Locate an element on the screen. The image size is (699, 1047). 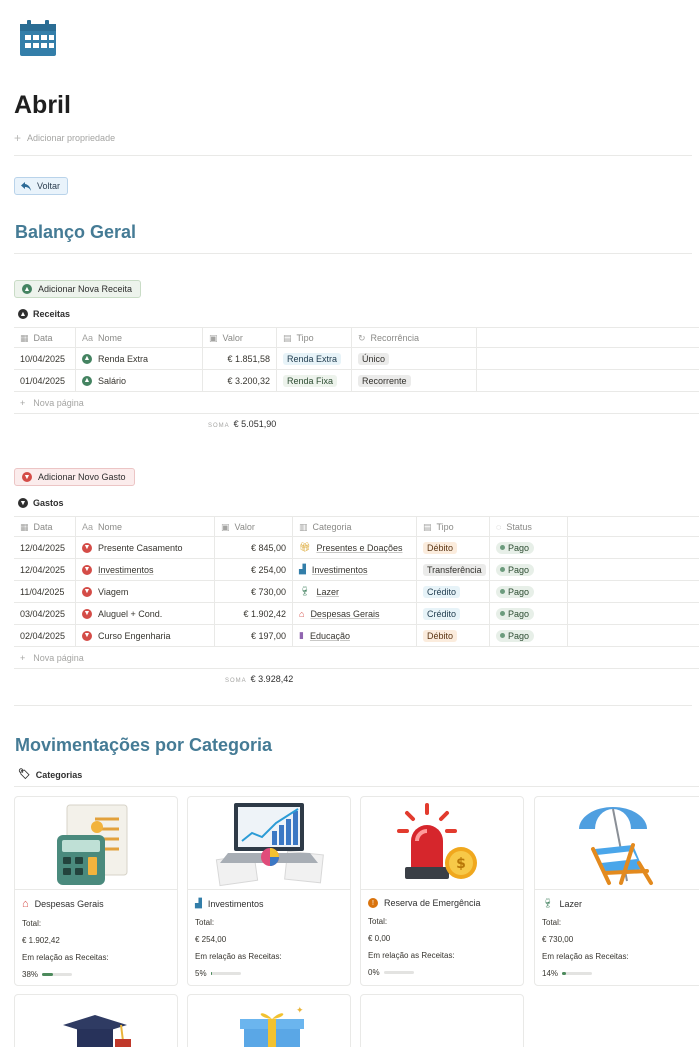
name-label: Investimentos is located at coordinates (126, 569).